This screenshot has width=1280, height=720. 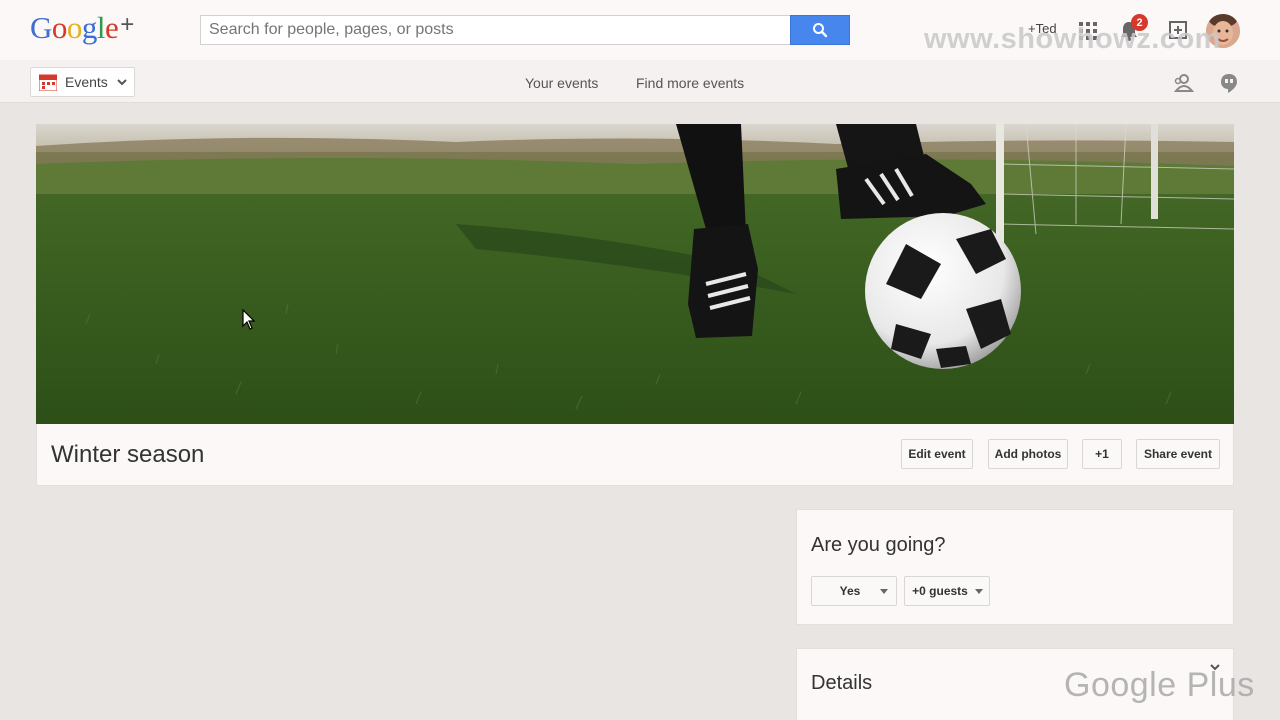 I want to click on mouse-cursor-icon, so click(x=249, y=319).